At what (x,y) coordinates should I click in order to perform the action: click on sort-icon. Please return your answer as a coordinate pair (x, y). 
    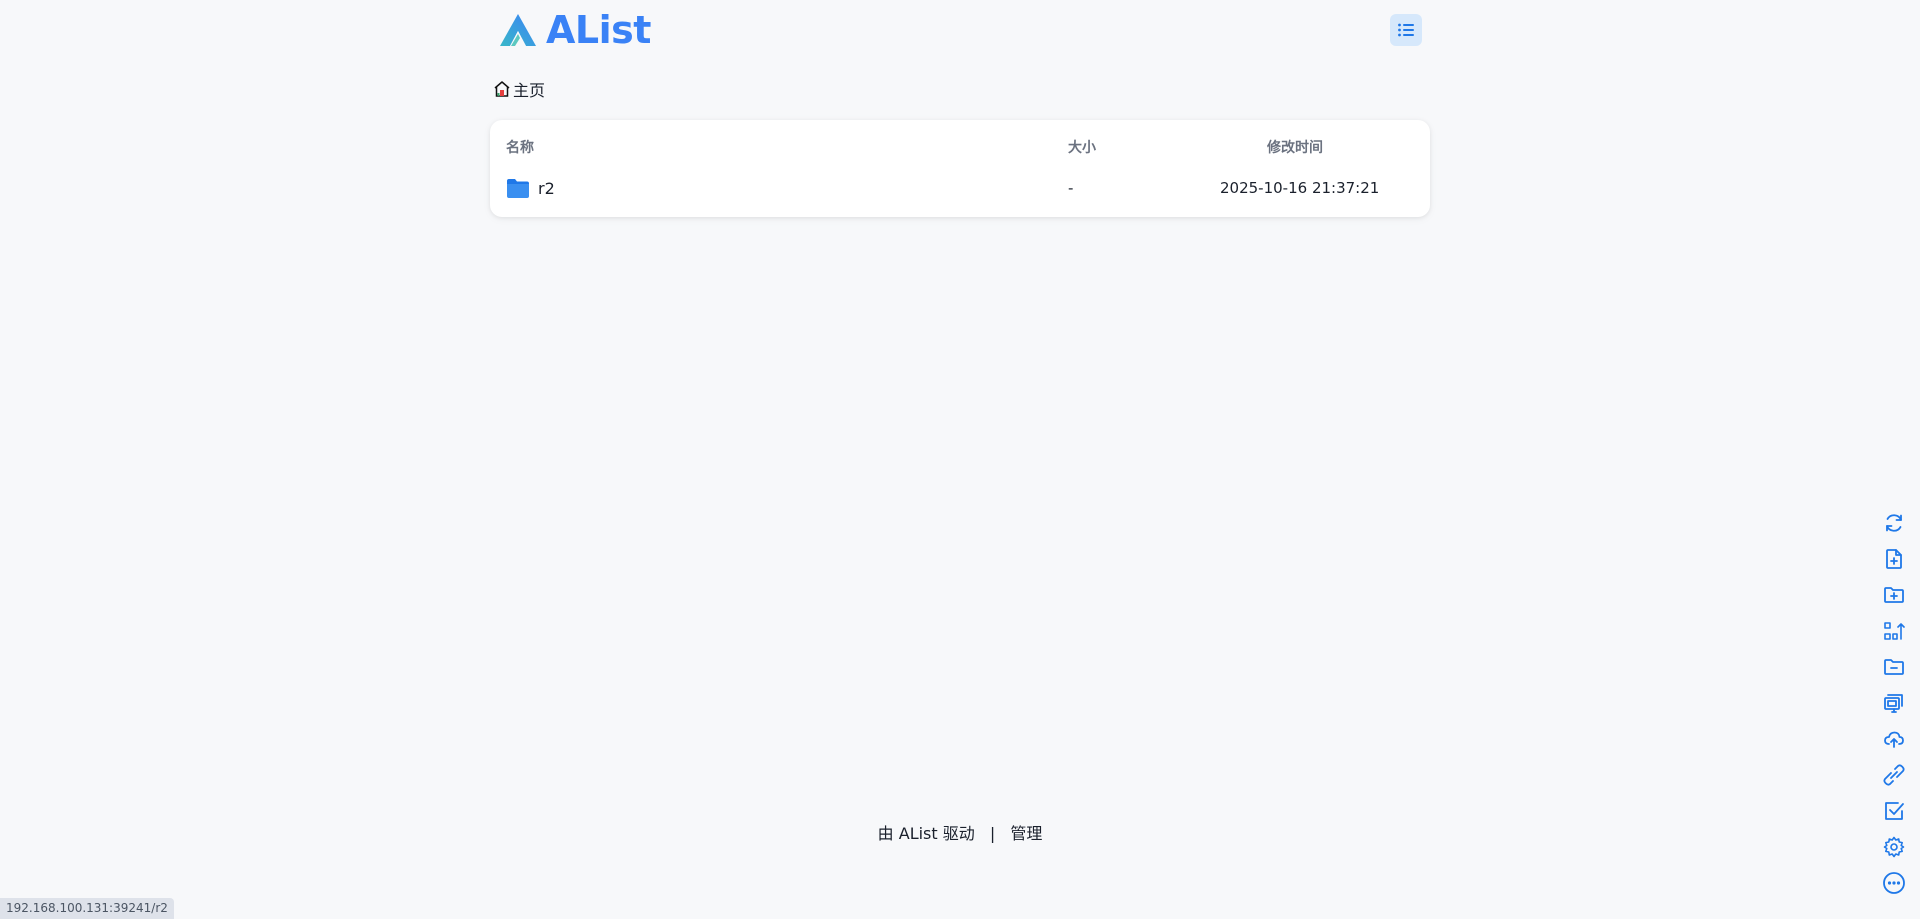
    Looking at the image, I should click on (1894, 631).